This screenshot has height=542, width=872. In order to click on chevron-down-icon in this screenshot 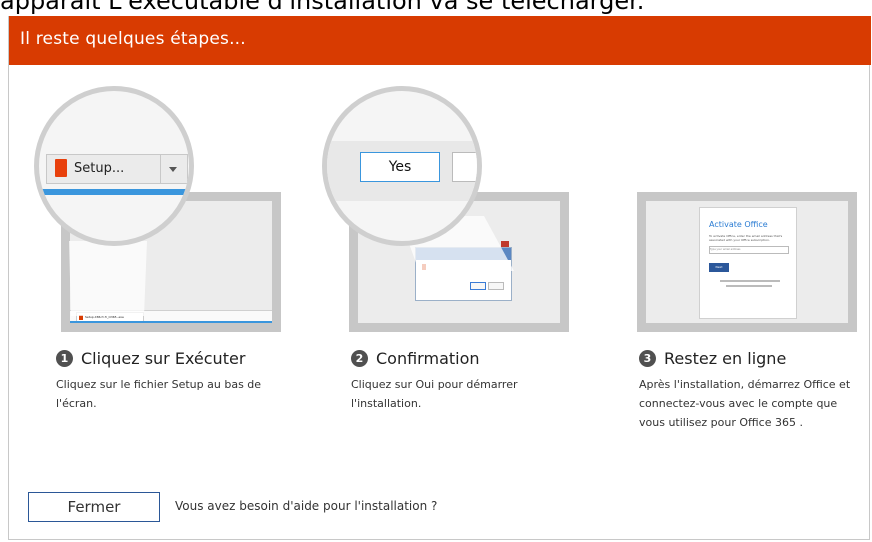, I will do `click(173, 169)`.